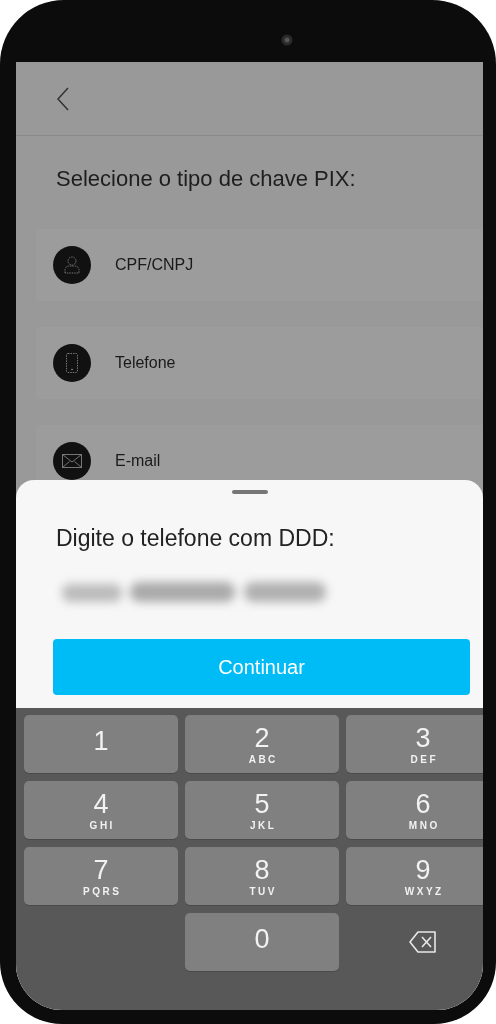  Describe the element at coordinates (72, 461) in the screenshot. I see `envelope-icon` at that location.